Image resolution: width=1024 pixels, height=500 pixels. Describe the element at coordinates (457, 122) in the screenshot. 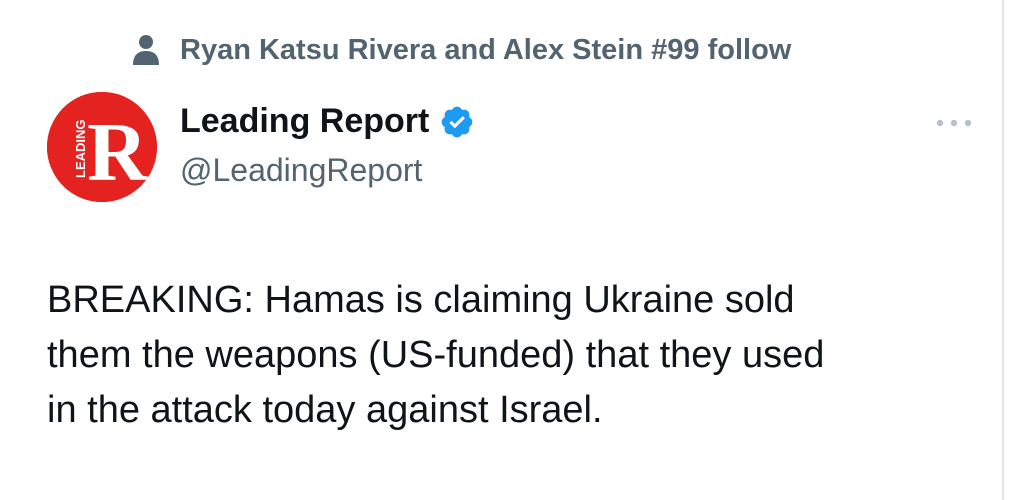

I see `verified-badge-icon` at that location.